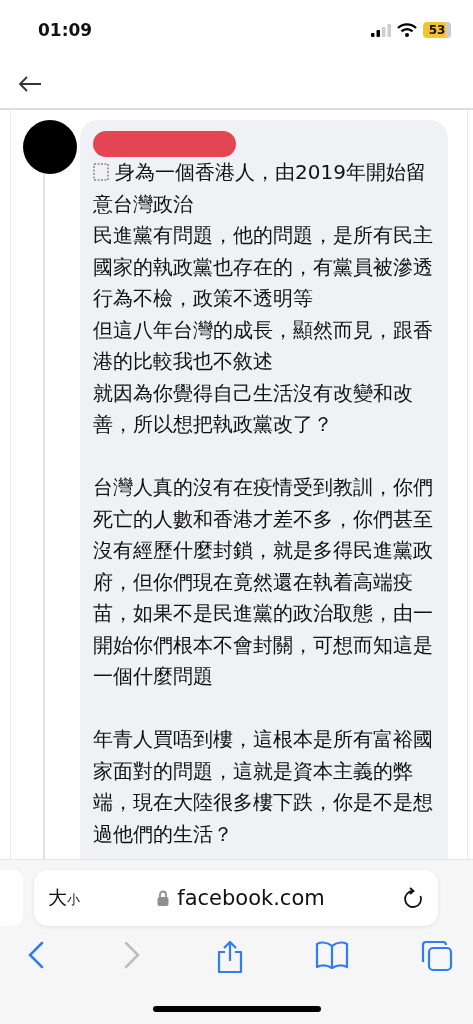 This screenshot has width=473, height=1024. I want to click on address-bar: 大小 facebook.com, so click(236, 898).